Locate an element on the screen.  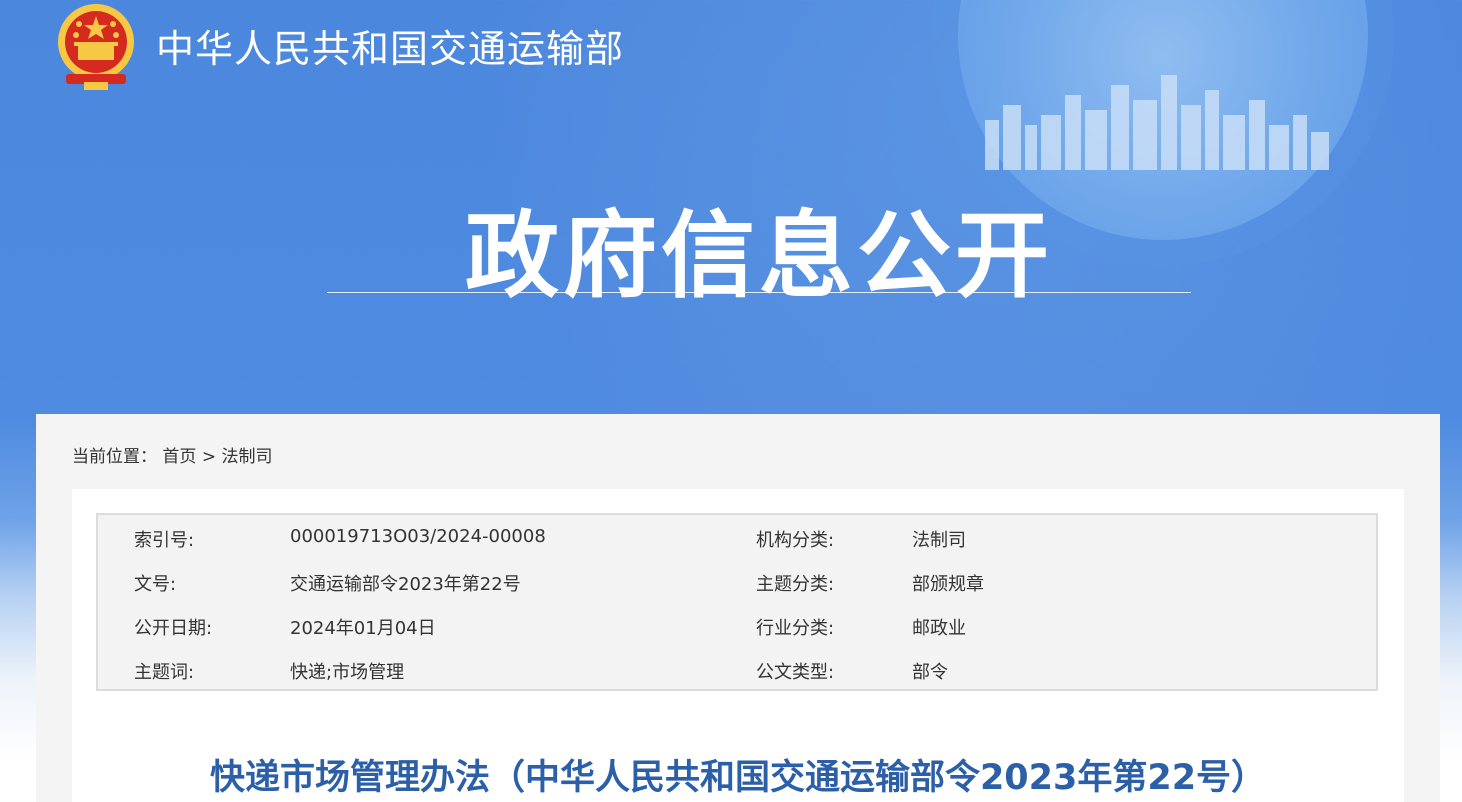
page-heading: 政府信息公开 is located at coordinates (758, 256).